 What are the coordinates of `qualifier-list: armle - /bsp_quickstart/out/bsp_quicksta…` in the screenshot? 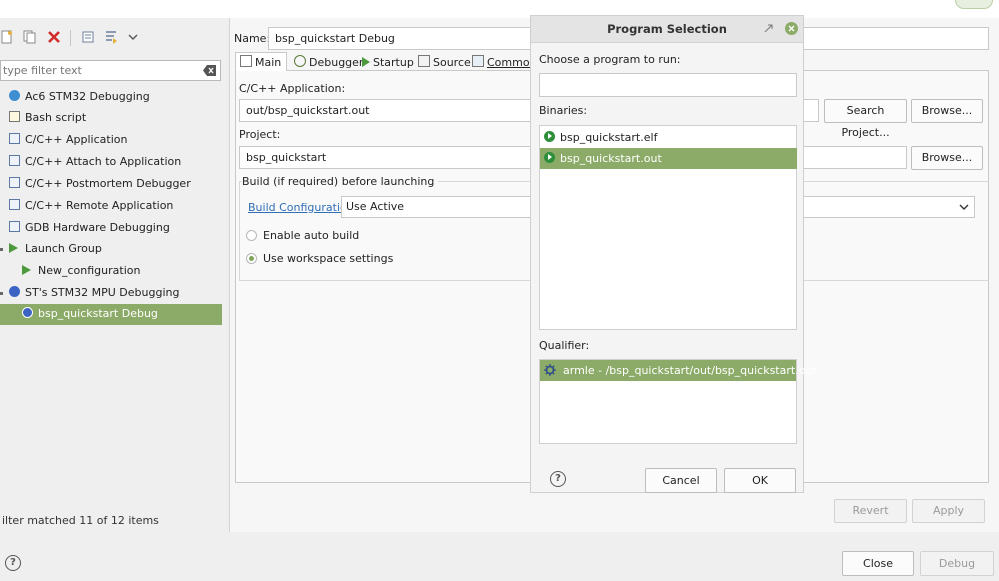 It's located at (678, 401).